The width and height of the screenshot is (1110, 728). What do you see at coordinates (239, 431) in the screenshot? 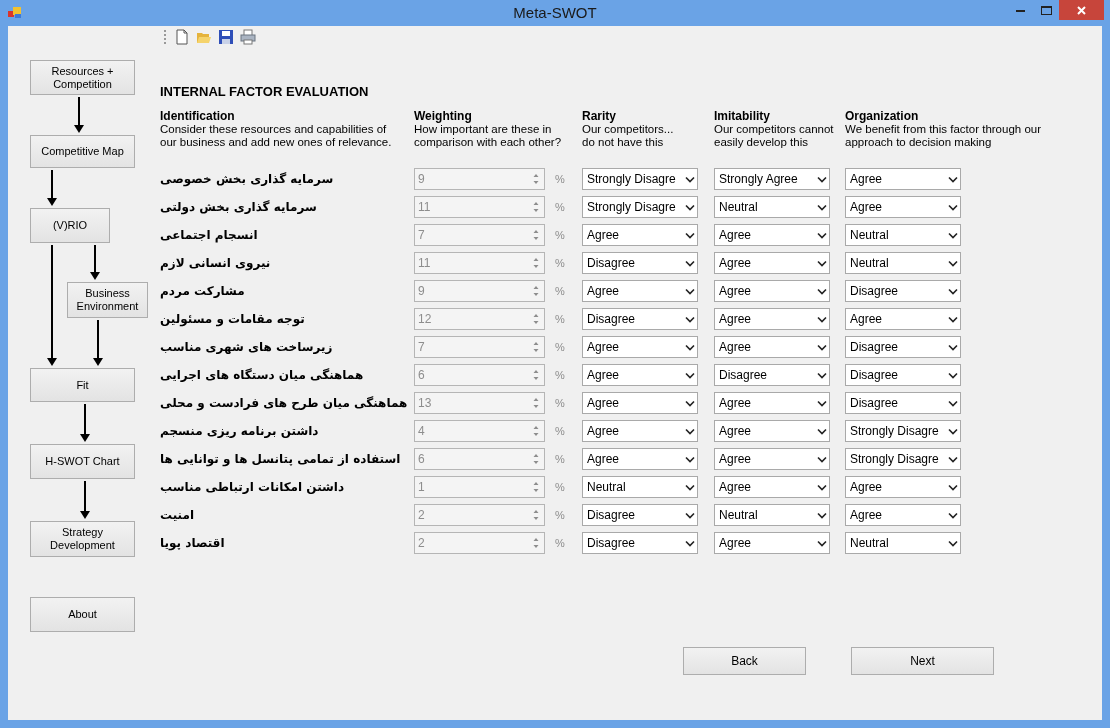
I see `factor-label: داشتن برنامه ریزی منسجم` at bounding box center [239, 431].